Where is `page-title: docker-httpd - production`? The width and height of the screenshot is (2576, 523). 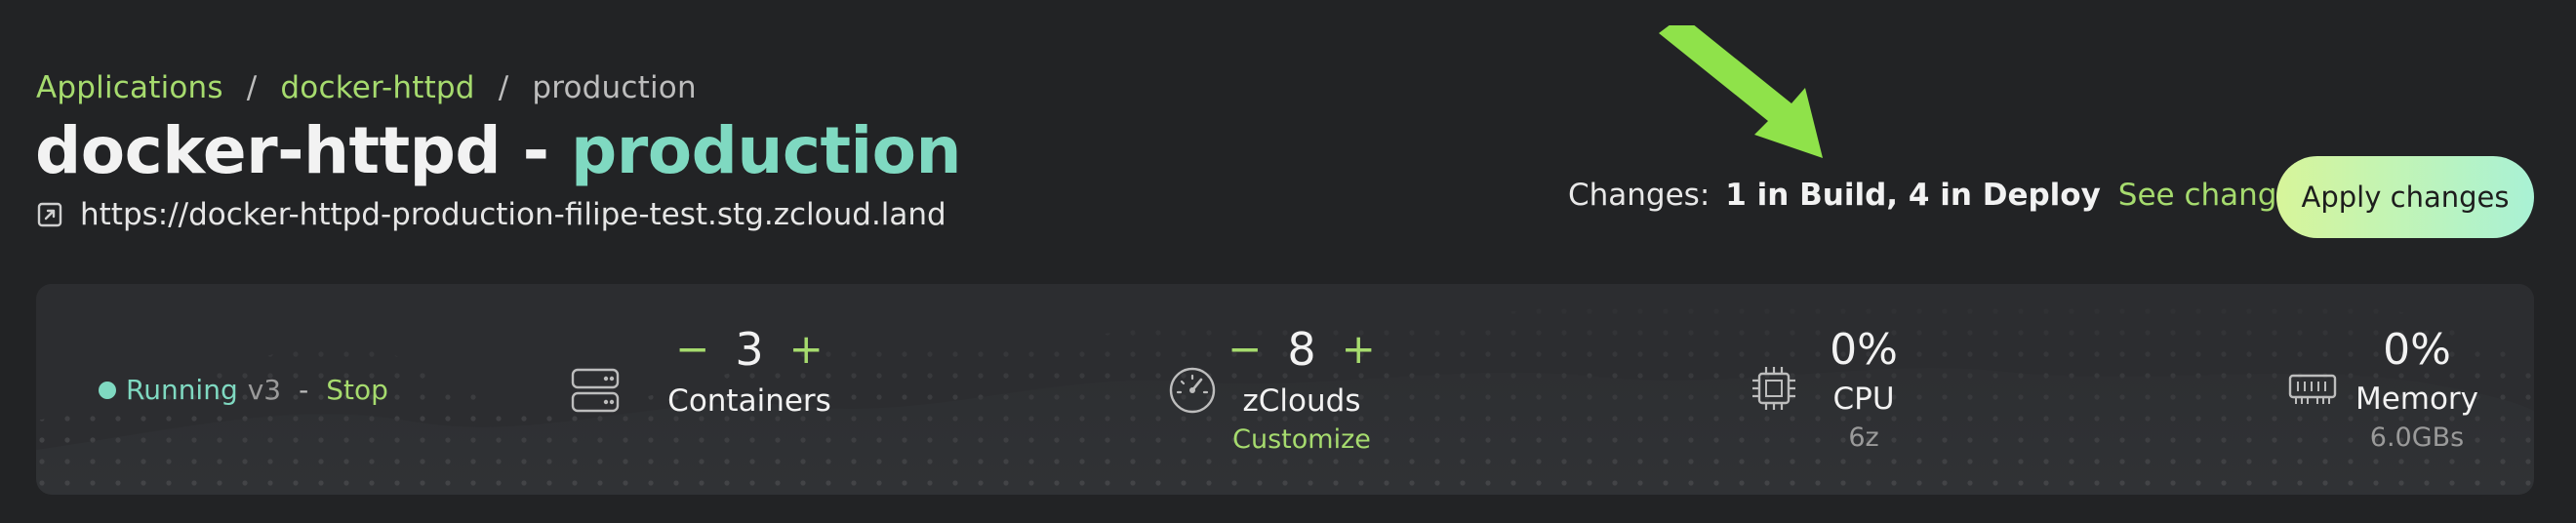 page-title: docker-httpd - production is located at coordinates (498, 150).